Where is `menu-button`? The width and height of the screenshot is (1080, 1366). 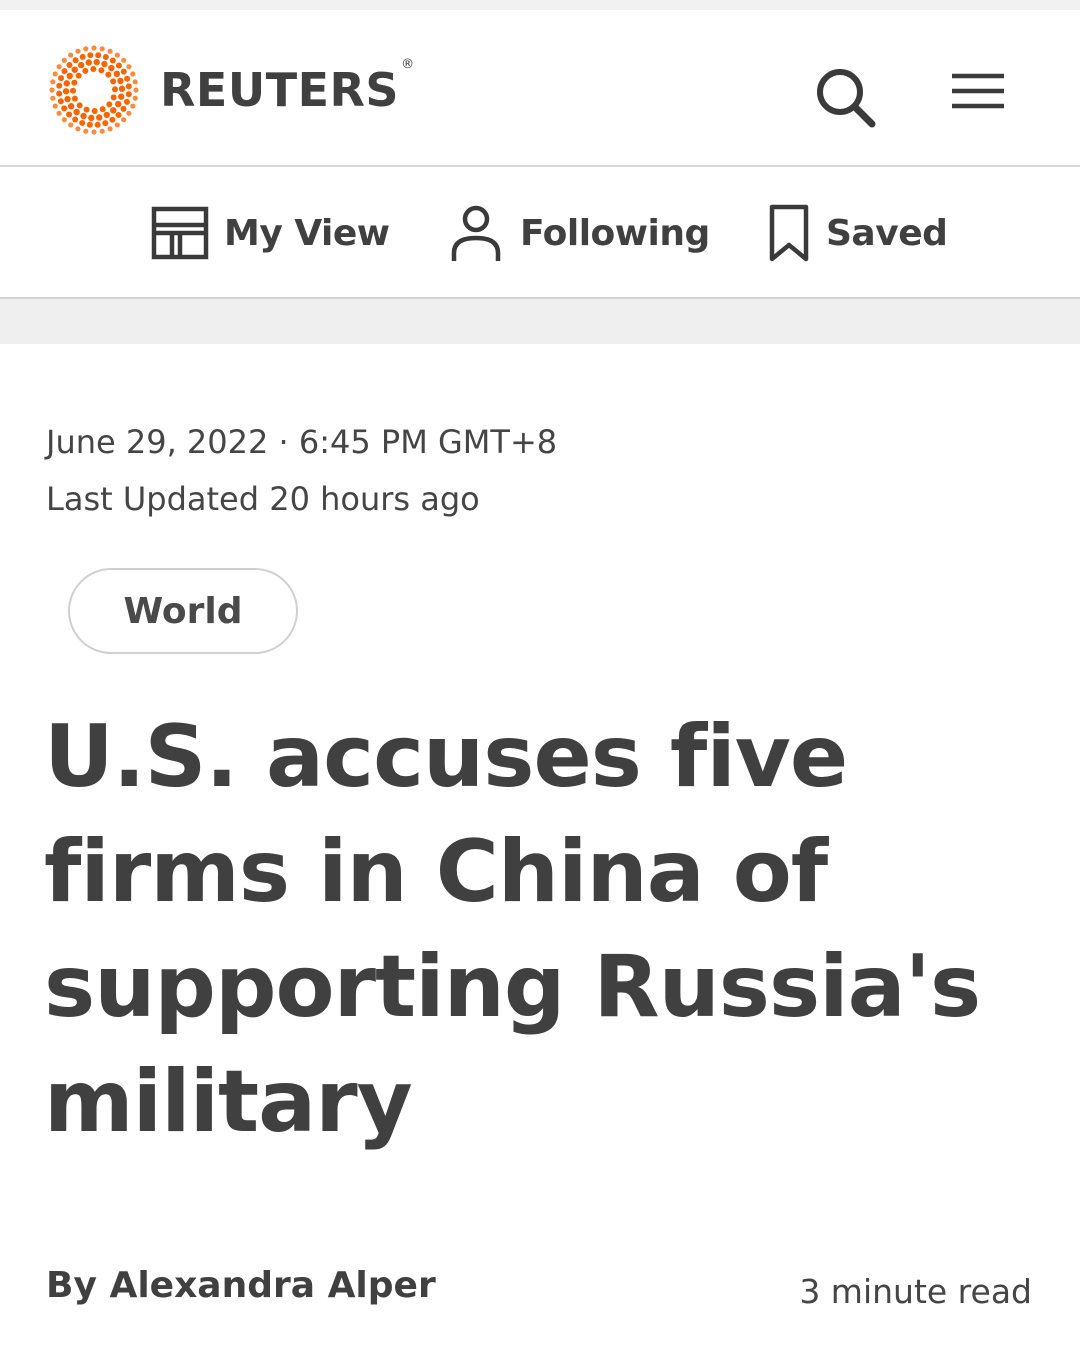
menu-button is located at coordinates (978, 96).